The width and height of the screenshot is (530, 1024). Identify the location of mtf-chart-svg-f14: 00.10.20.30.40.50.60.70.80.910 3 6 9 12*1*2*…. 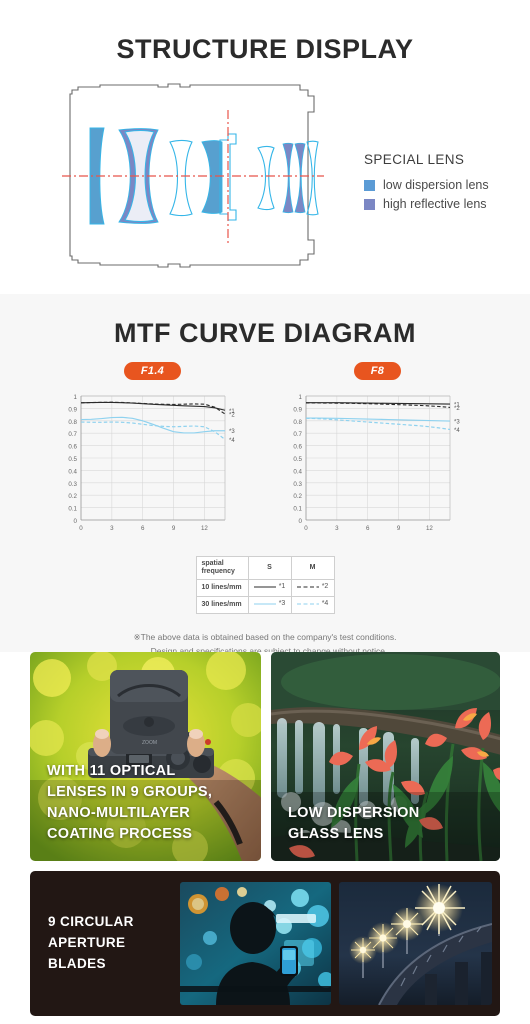
(151, 463).